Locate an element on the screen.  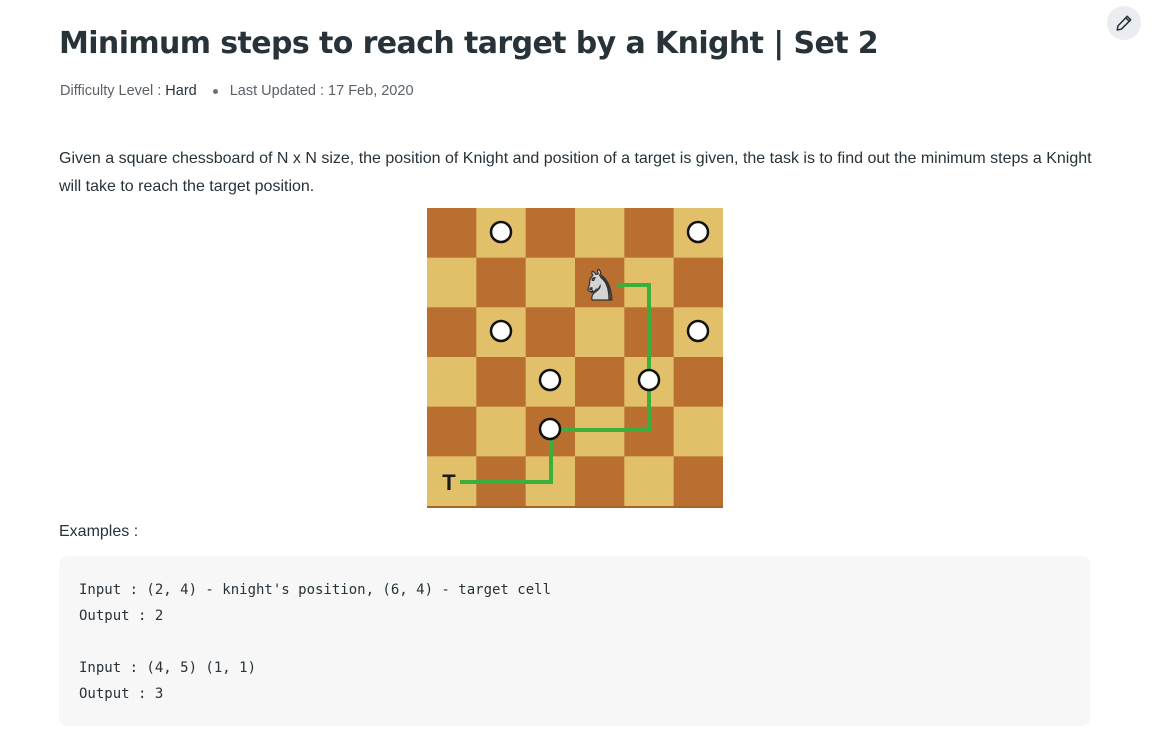
code-line: Output : 3 is located at coordinates (121, 694).